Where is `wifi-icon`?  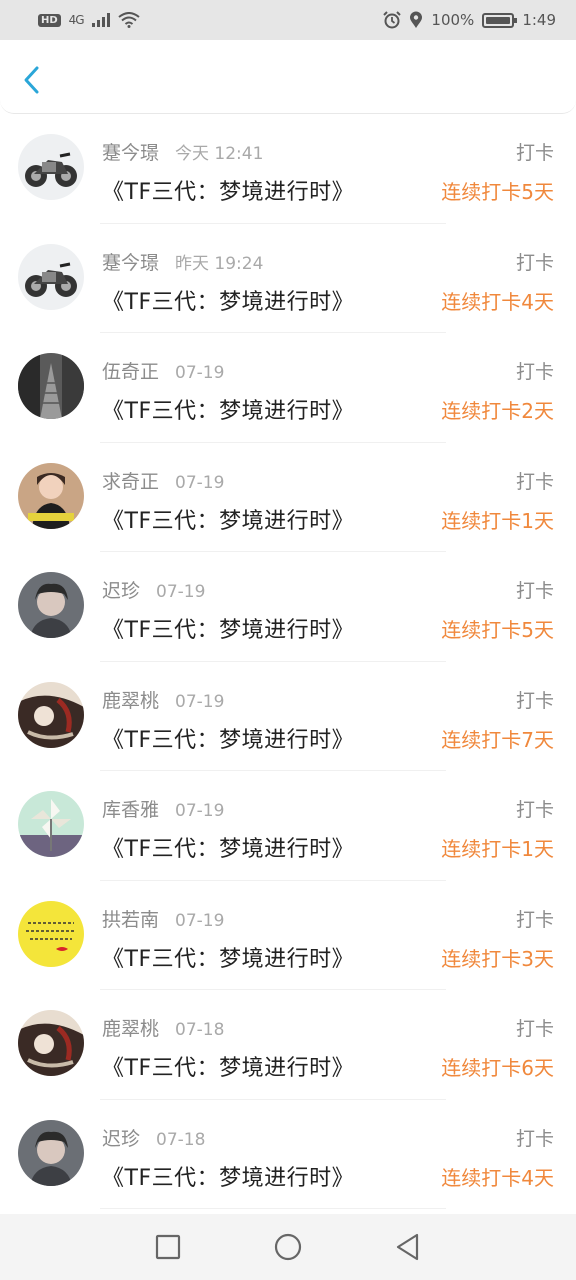
wifi-icon is located at coordinates (128, 20).